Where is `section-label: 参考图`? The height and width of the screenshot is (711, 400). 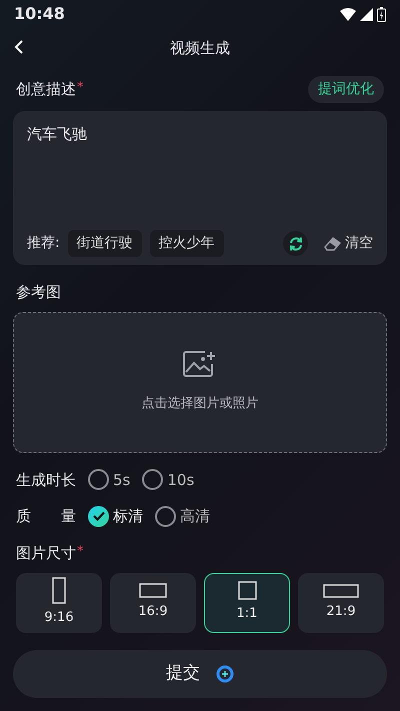
section-label: 参考图 is located at coordinates (38, 292).